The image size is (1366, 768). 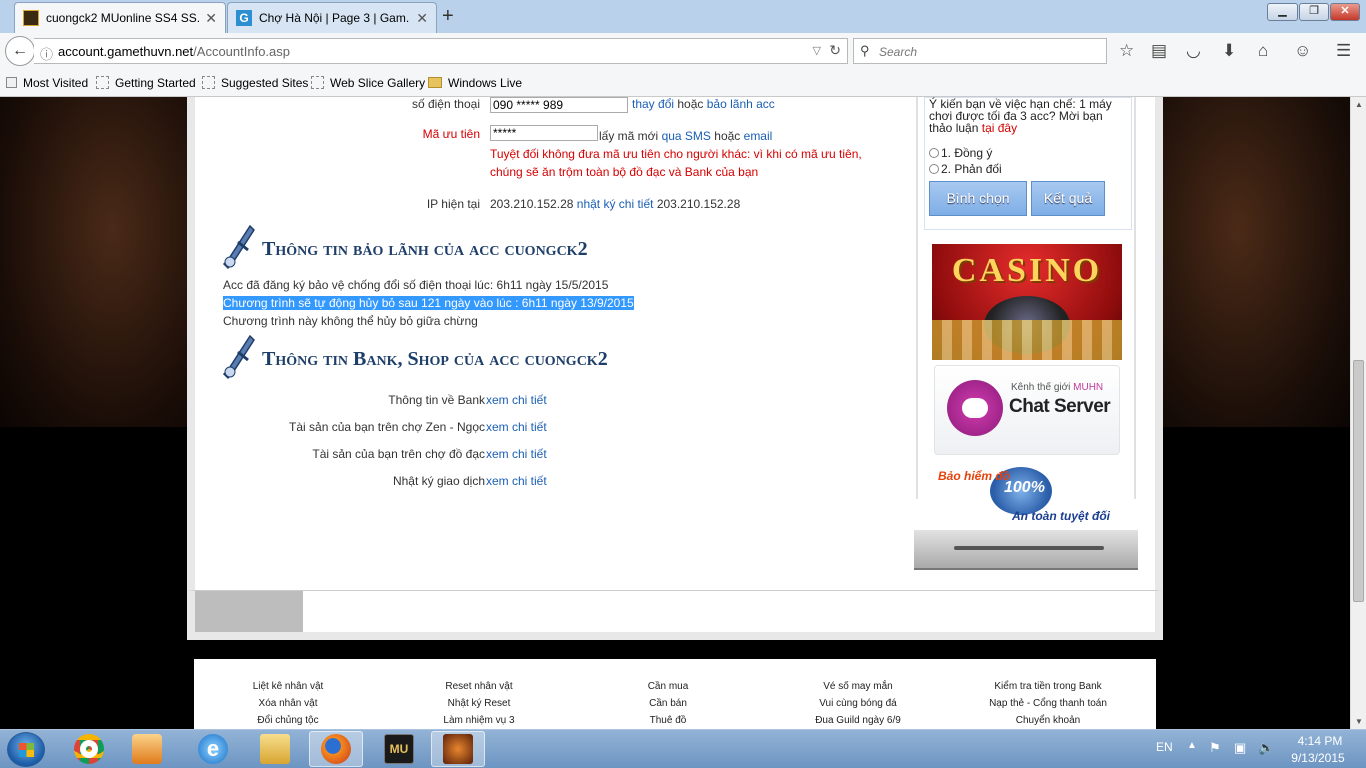 I want to click on bookmark-getting-started: Getting Started, so click(x=146, y=83).